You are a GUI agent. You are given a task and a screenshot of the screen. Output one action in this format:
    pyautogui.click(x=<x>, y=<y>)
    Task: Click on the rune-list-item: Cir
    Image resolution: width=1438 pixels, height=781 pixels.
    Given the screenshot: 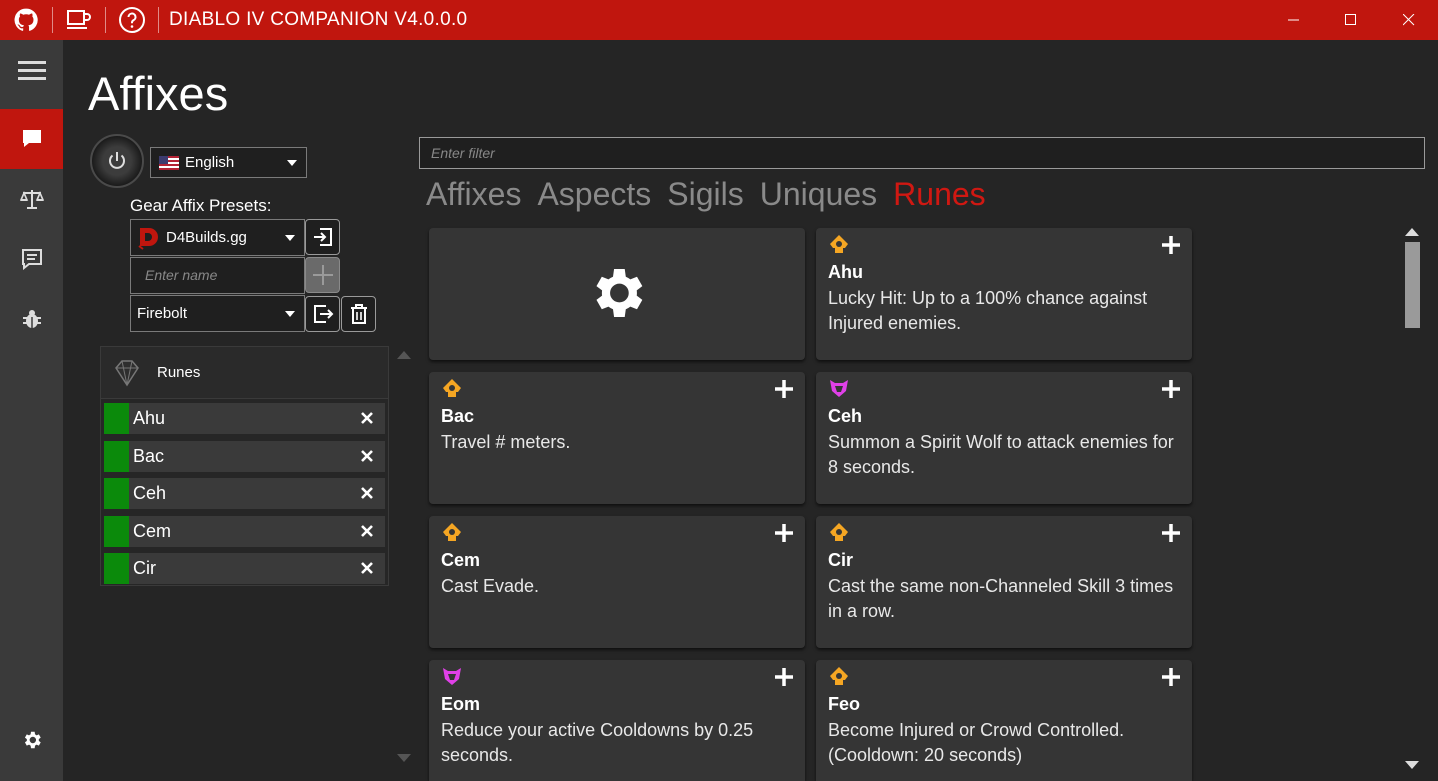 What is the action you would take?
    pyautogui.click(x=244, y=568)
    